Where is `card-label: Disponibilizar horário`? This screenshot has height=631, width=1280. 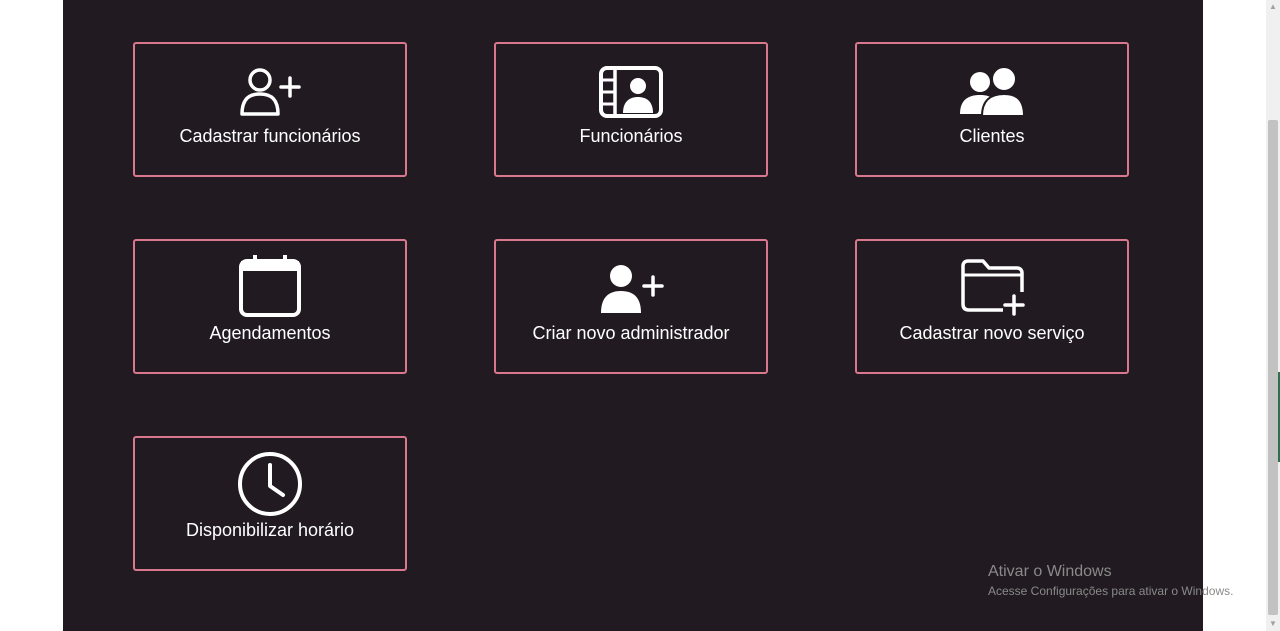
card-label: Disponibilizar horário is located at coordinates (270, 530).